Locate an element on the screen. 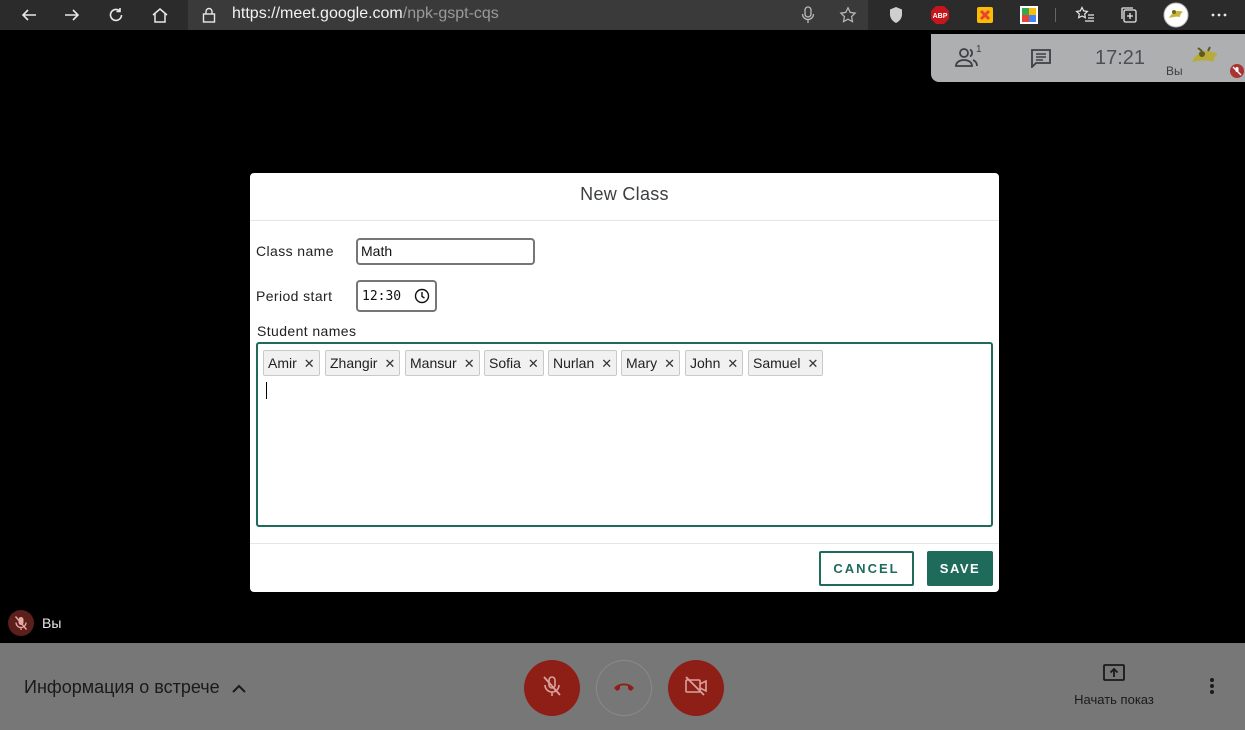  present-now-button: Начать показ is located at coordinates (1114, 685).